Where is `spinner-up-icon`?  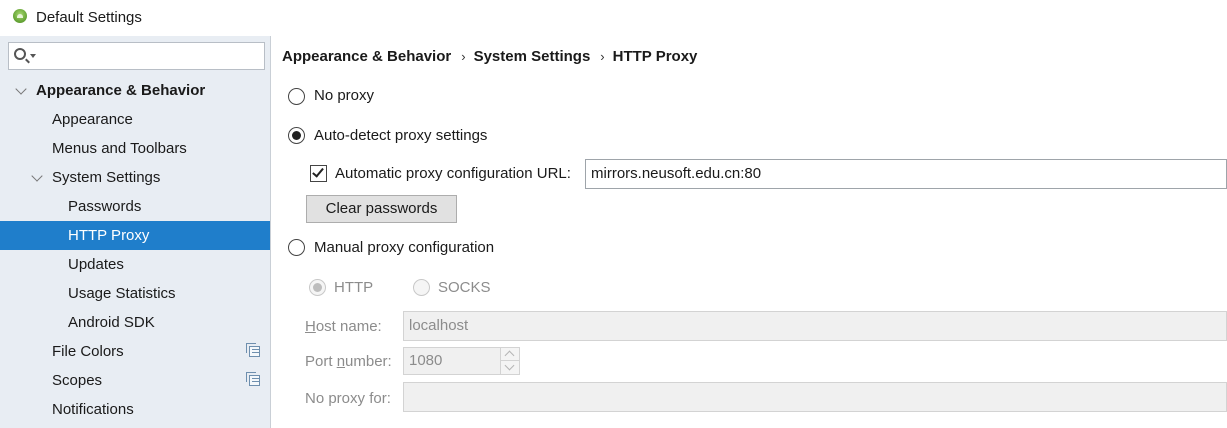
spinner-up-icon is located at coordinates (510, 354).